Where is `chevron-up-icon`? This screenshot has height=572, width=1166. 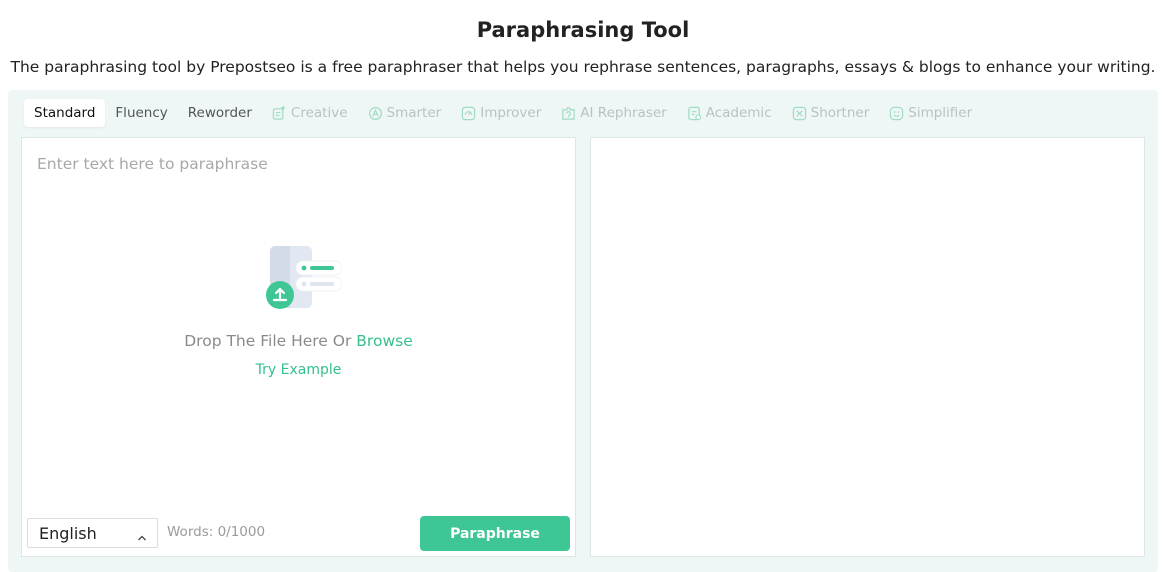 chevron-up-icon is located at coordinates (142, 534).